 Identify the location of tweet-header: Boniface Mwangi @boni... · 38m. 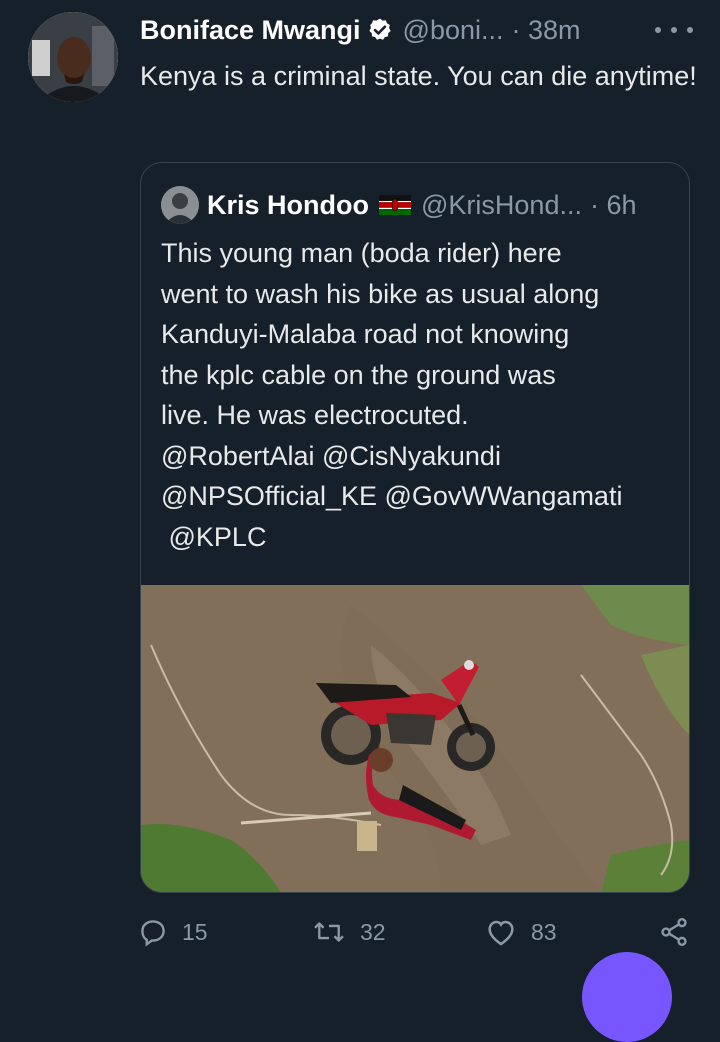
(360, 30).